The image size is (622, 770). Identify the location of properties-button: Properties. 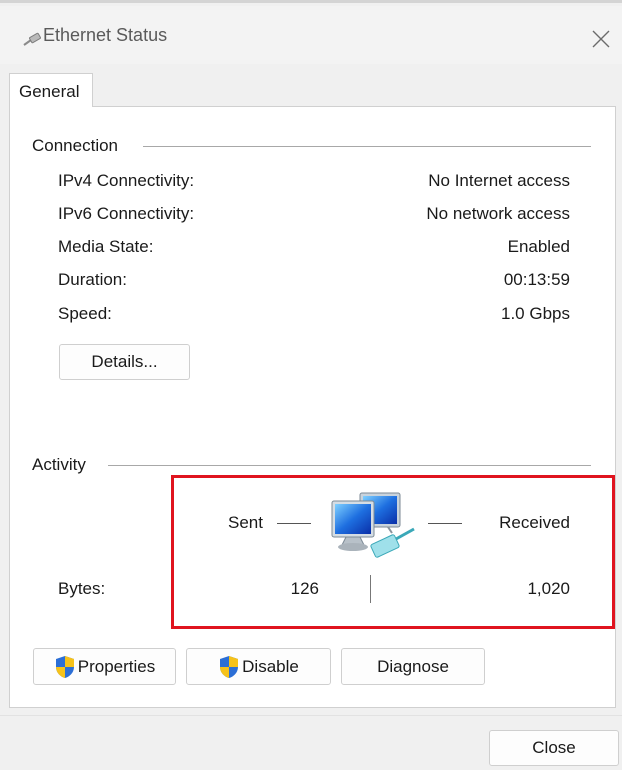
(104, 666).